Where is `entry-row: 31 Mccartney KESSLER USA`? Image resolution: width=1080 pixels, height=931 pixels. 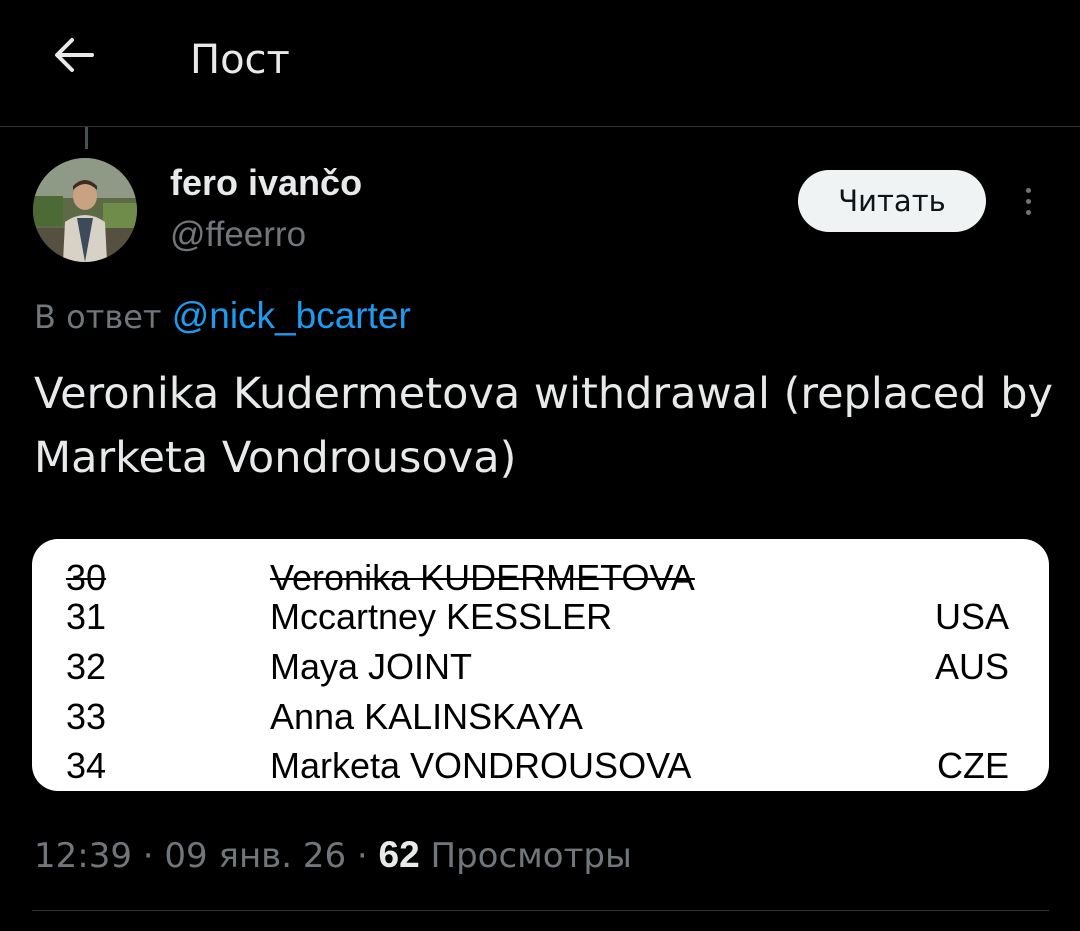
entry-row: 31 Mccartney KESSLER USA is located at coordinates (540, 617).